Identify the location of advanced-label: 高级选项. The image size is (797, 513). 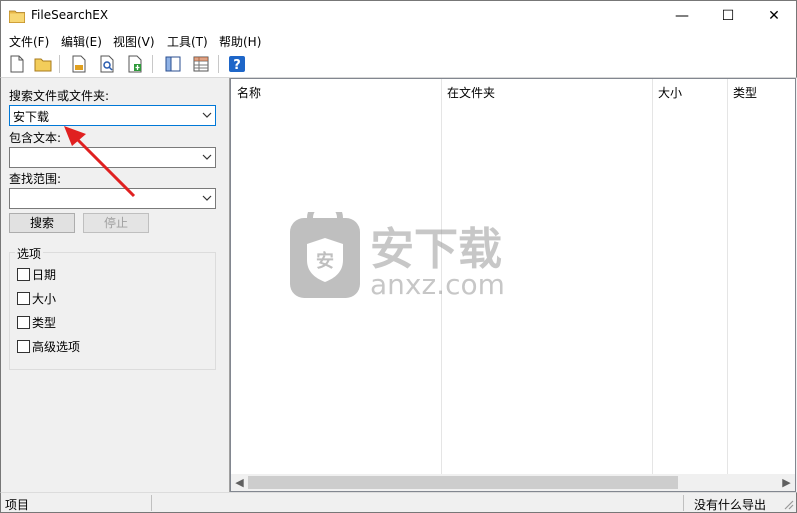
(56, 346).